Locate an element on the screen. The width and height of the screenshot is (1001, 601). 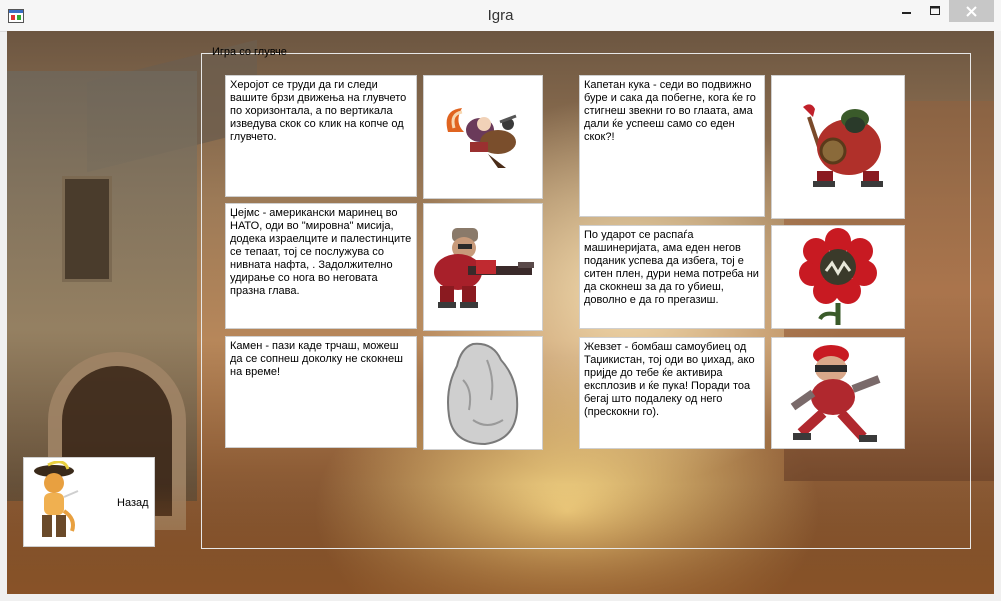
close-icon is located at coordinates (971, 11).